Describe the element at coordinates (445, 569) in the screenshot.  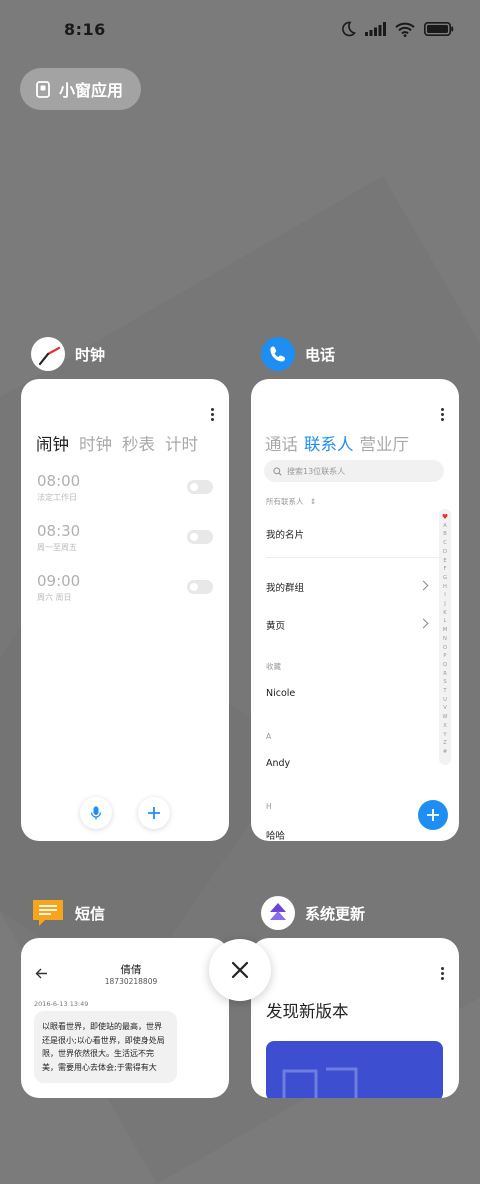
I see `index-letter: F` at that location.